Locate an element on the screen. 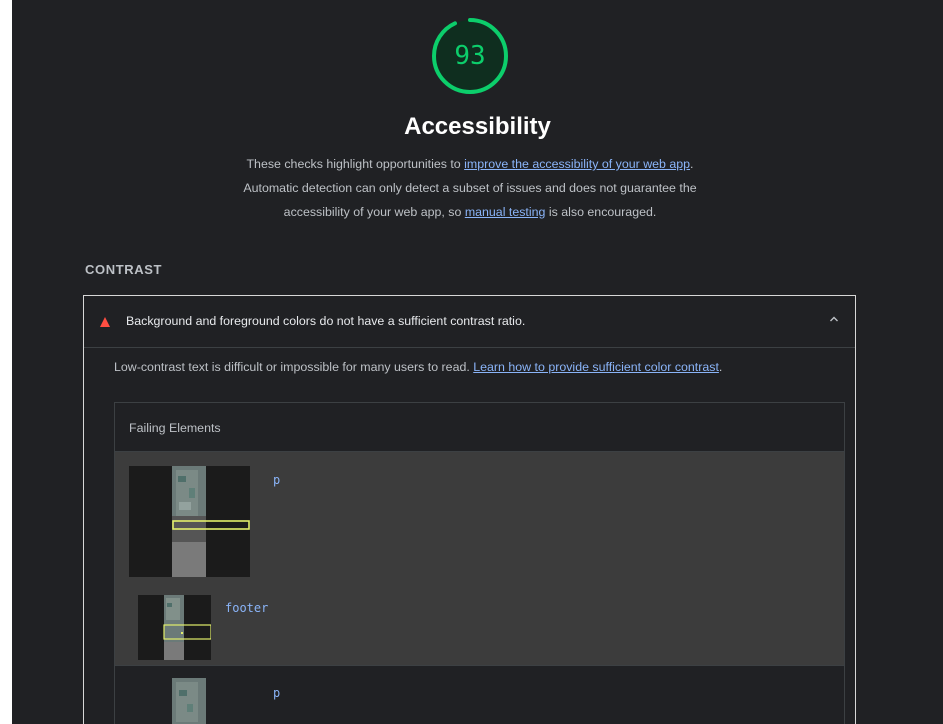 This screenshot has width=943, height=724. table-header: Failing Elements is located at coordinates (479, 427).